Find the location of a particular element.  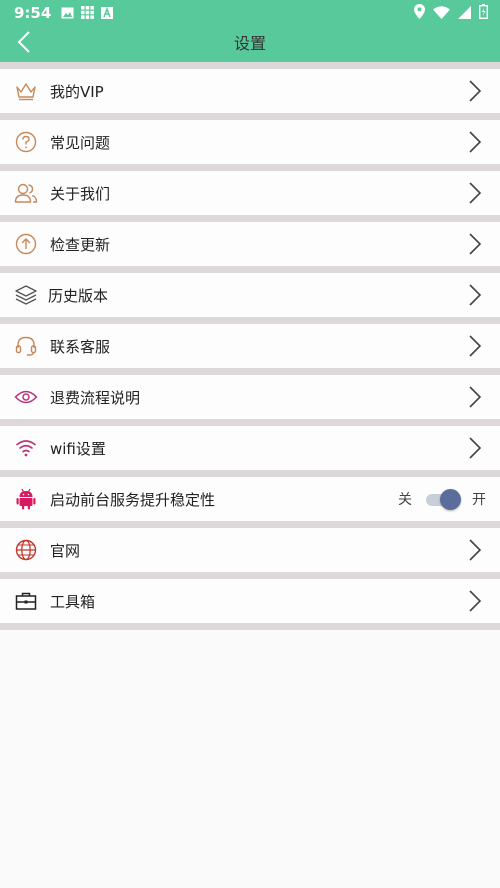

wifi-signal-icon is located at coordinates (441, 13).